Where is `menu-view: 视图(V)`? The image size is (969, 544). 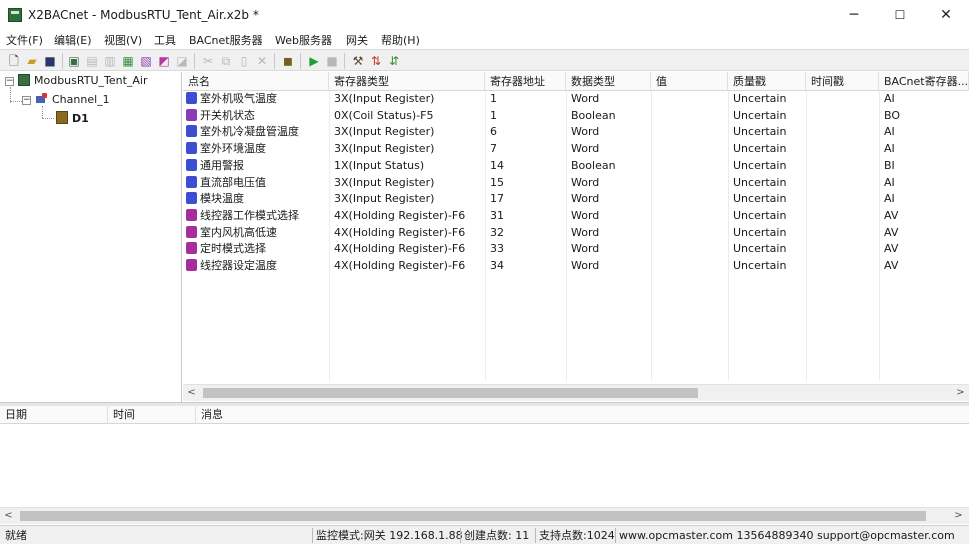
menu-view: 视图(V) is located at coordinates (123, 40).